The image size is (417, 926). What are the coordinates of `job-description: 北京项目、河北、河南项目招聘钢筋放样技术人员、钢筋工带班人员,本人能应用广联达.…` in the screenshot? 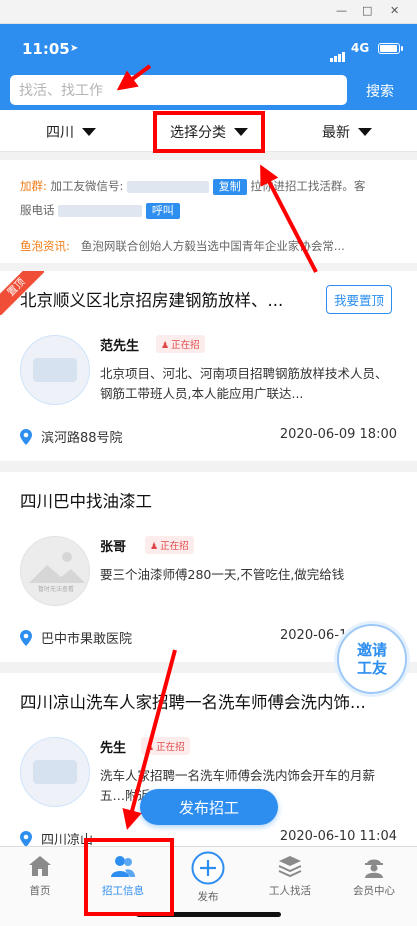 It's located at (244, 383).